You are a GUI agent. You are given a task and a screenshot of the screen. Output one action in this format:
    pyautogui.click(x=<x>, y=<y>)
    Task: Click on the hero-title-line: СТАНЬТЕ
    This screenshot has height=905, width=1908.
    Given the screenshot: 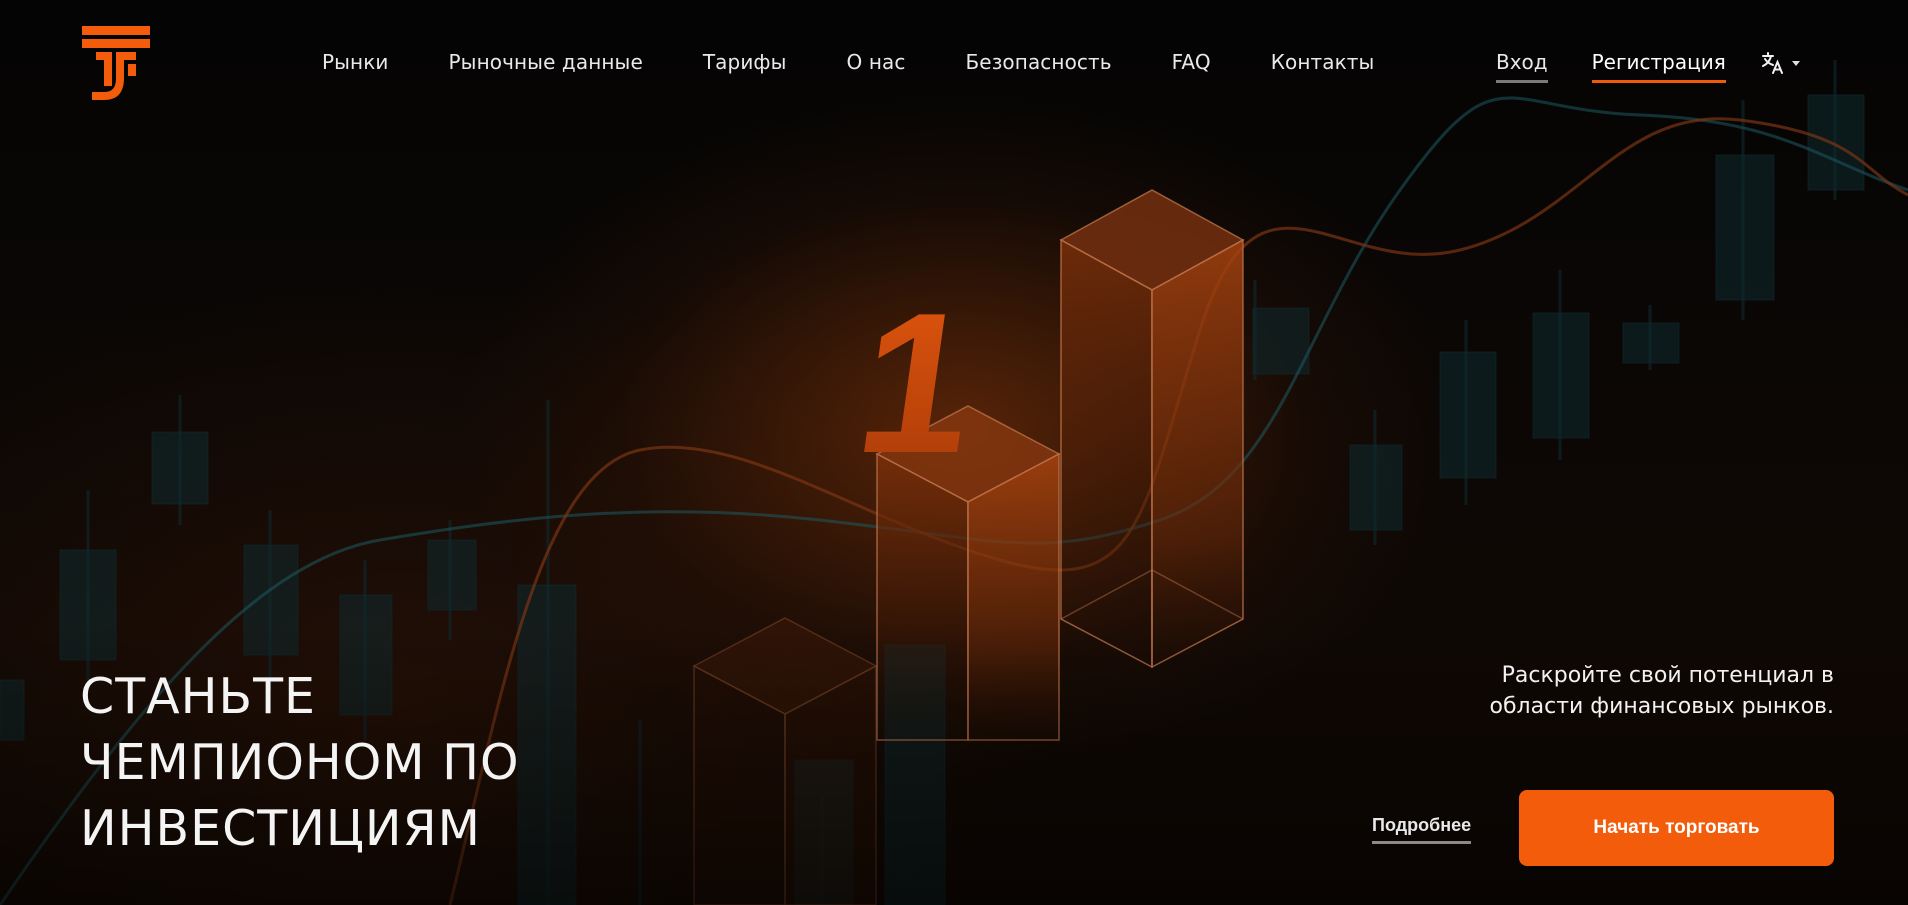 What is the action you would take?
    pyautogui.click(x=198, y=696)
    